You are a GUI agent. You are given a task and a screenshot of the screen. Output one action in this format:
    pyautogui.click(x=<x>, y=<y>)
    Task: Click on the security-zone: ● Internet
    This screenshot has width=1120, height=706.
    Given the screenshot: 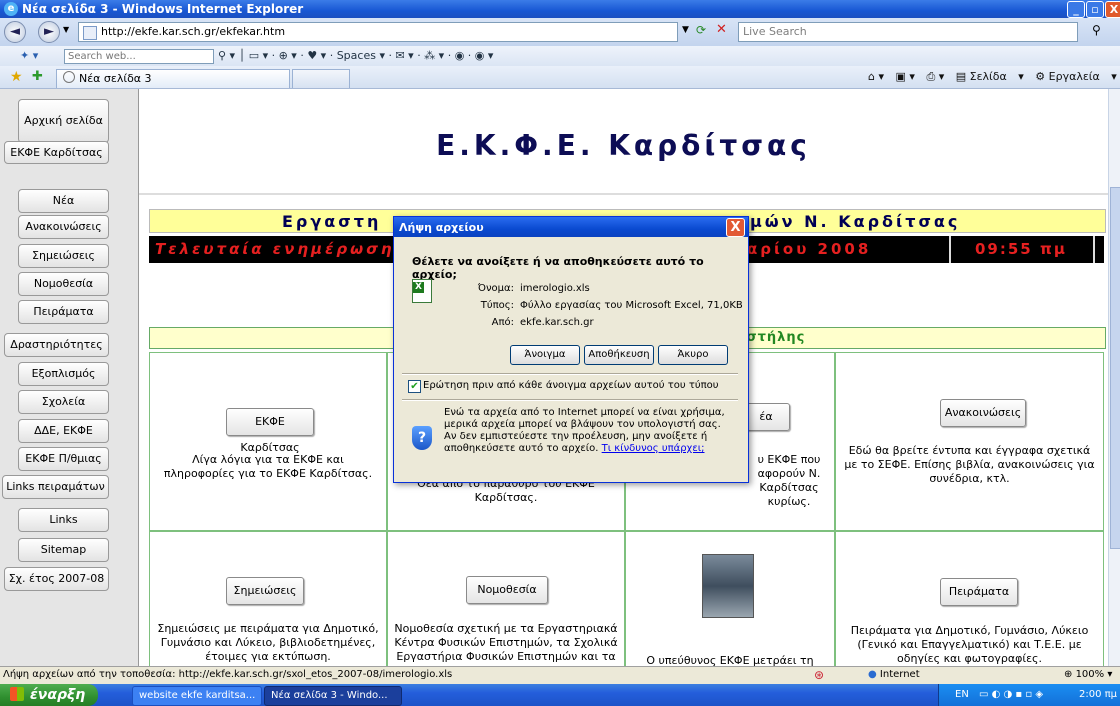 What is the action you would take?
    pyautogui.click(x=894, y=674)
    